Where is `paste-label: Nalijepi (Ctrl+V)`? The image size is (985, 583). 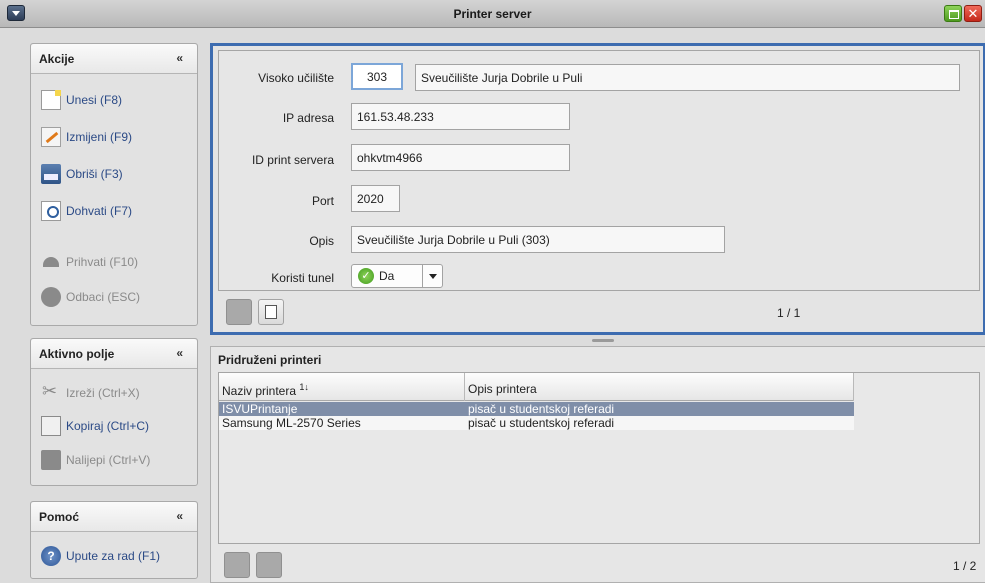
paste-label: Nalijepi (Ctrl+V) is located at coordinates (108, 460).